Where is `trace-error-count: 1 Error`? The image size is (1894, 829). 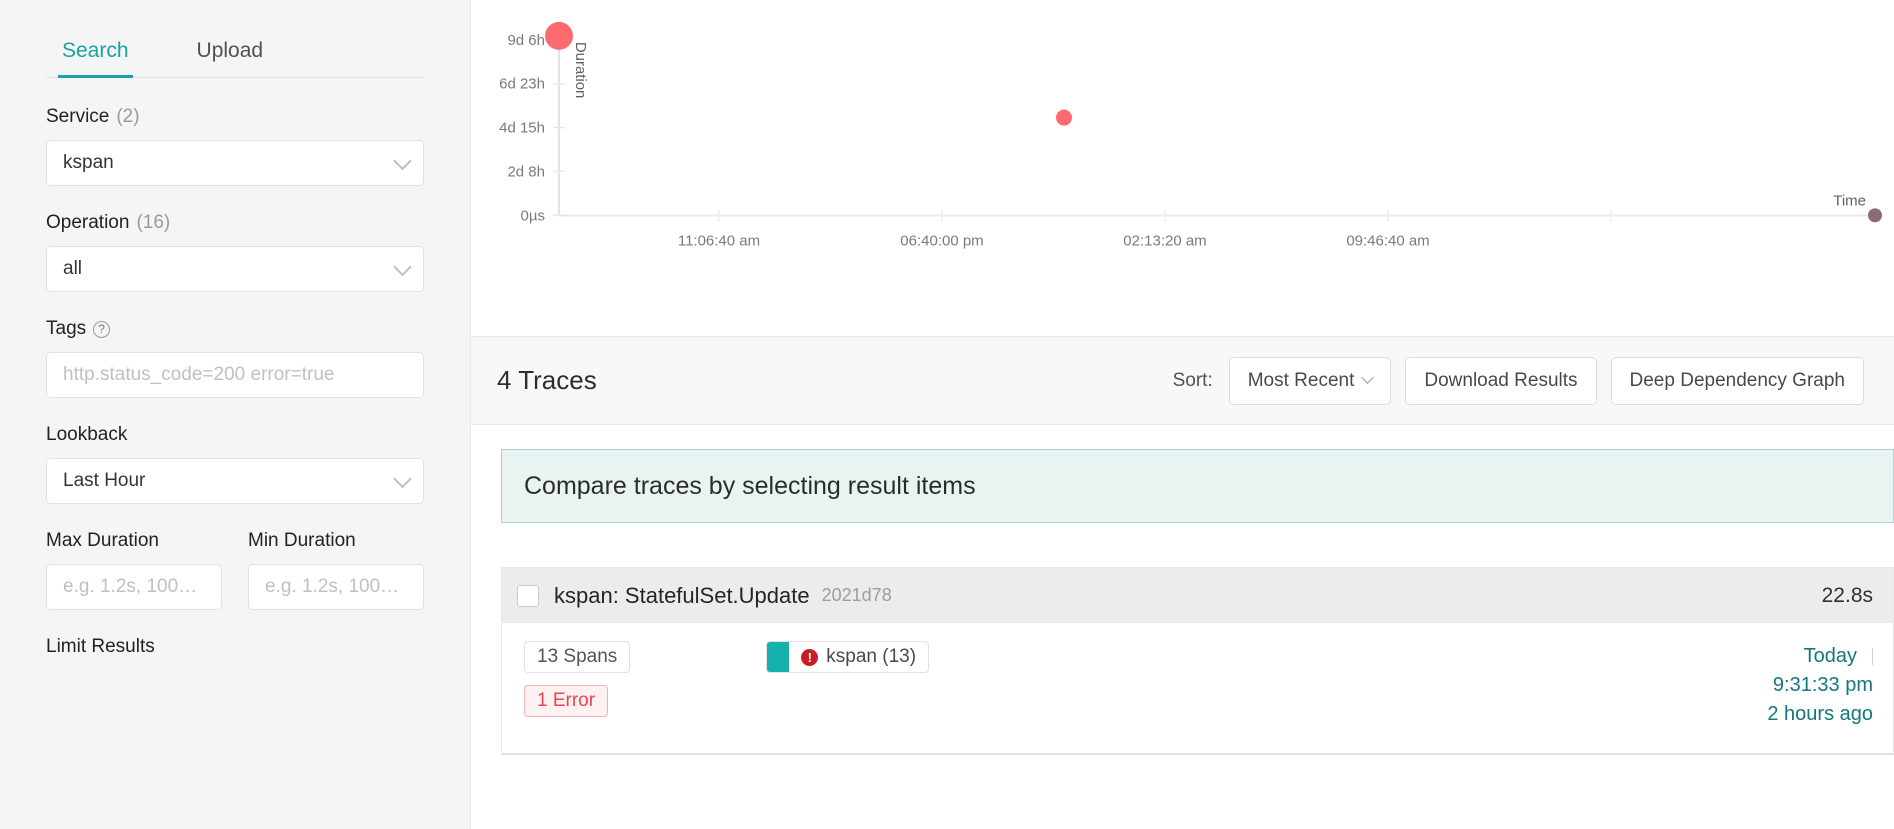 trace-error-count: 1 Error is located at coordinates (566, 701).